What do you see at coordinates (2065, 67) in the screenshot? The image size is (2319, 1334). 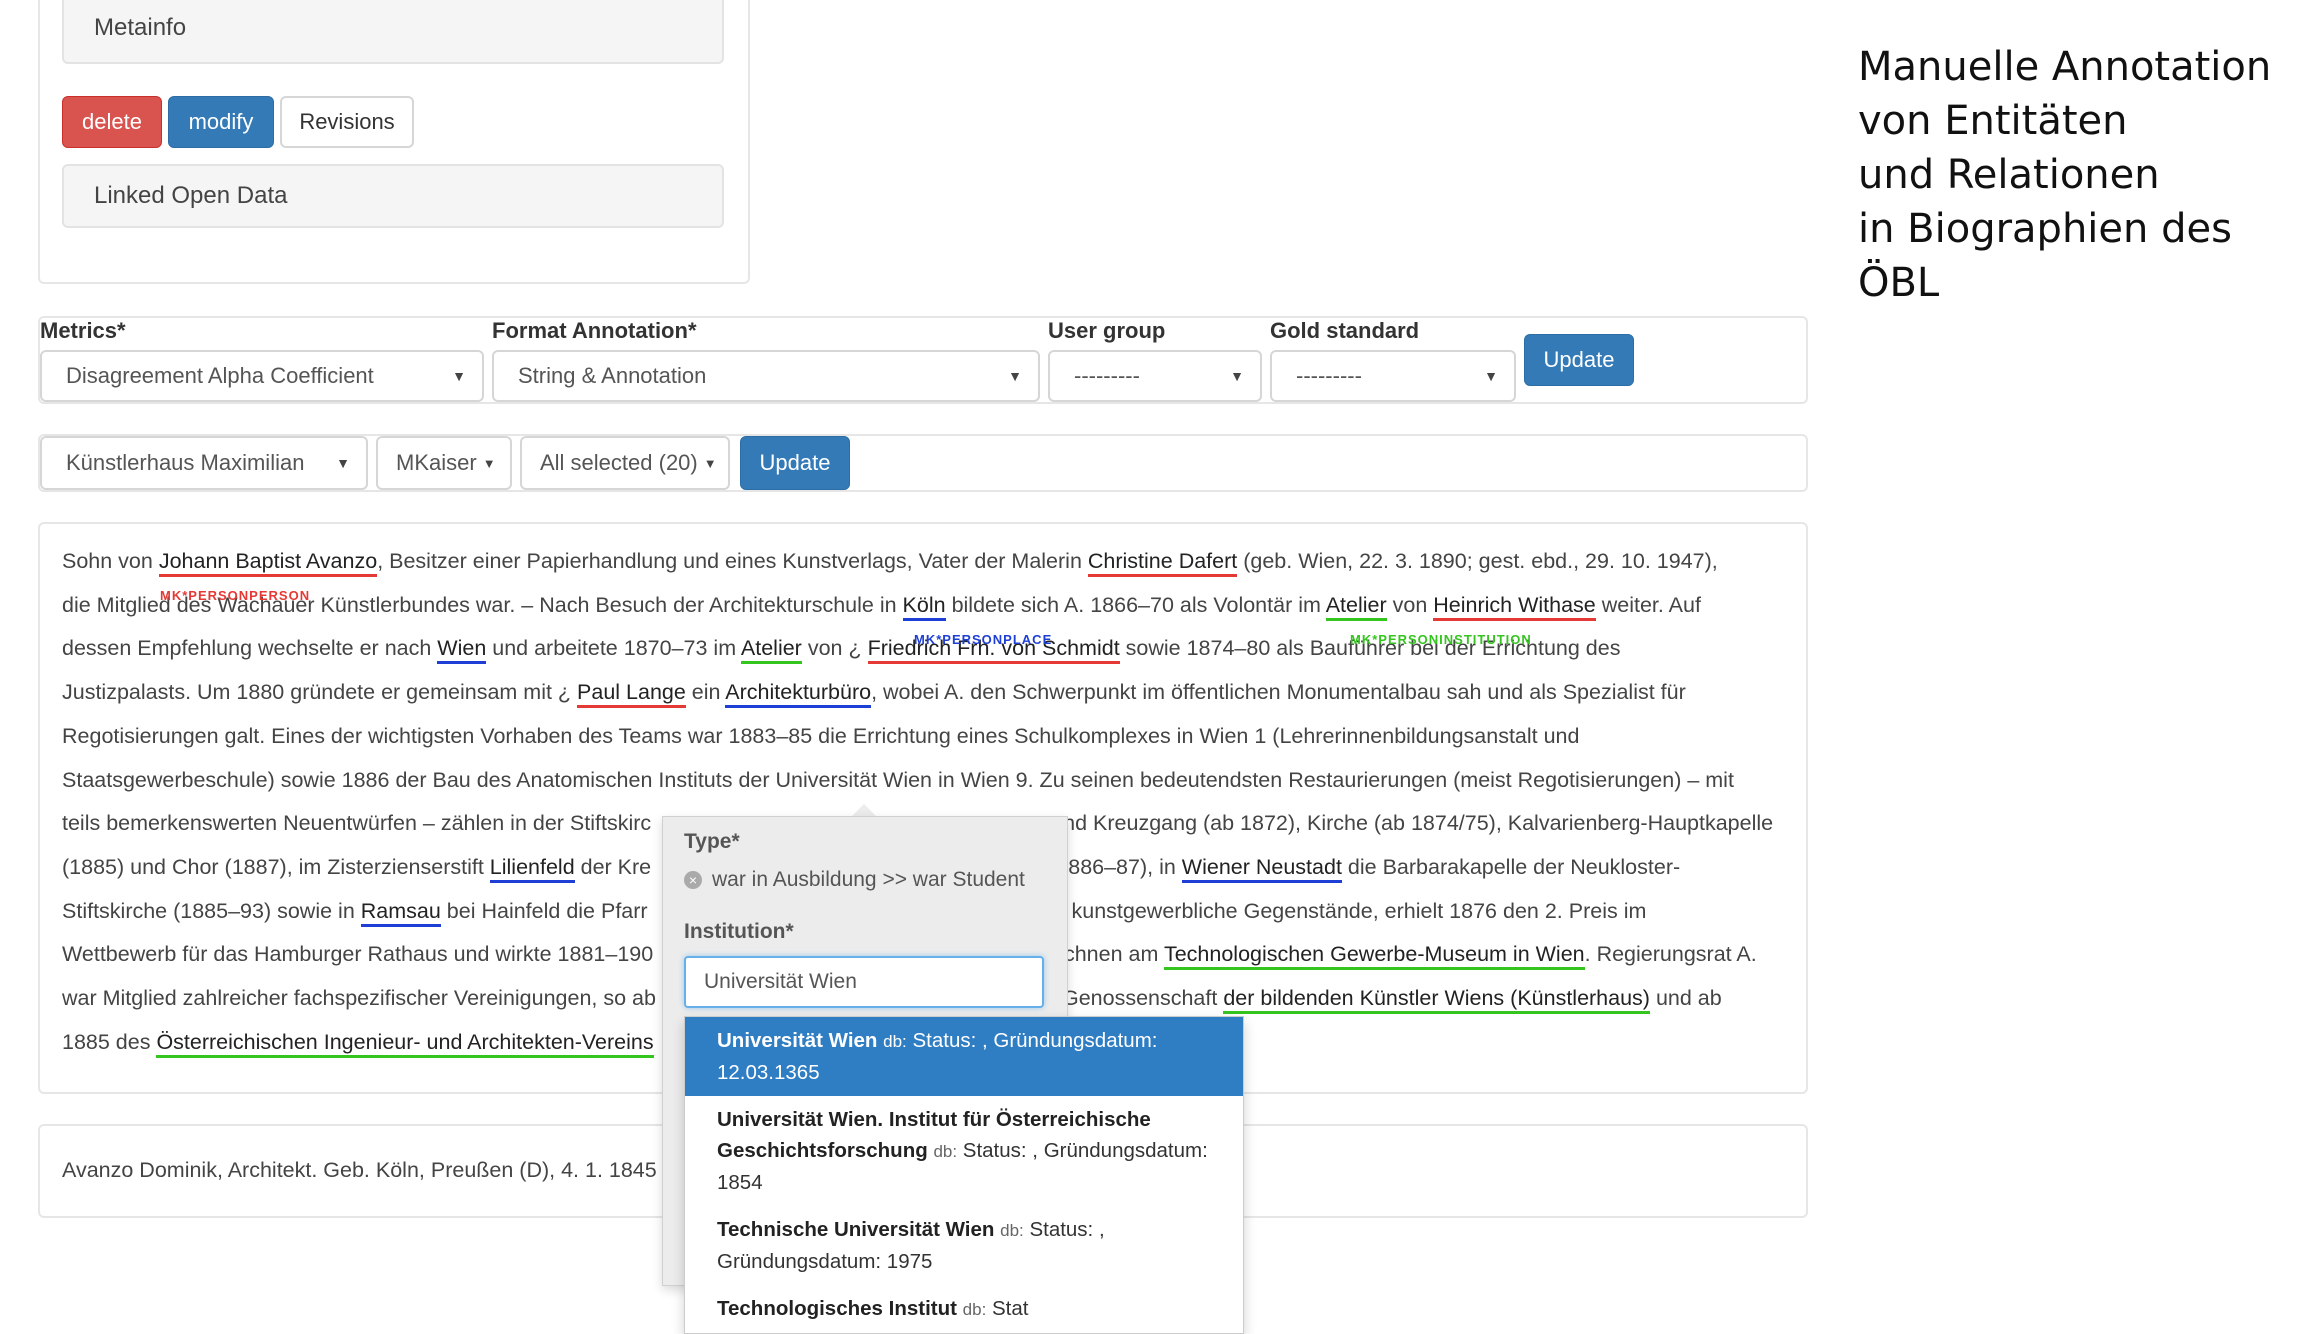 I see `slide-title-line: Manuelle Annotation` at bounding box center [2065, 67].